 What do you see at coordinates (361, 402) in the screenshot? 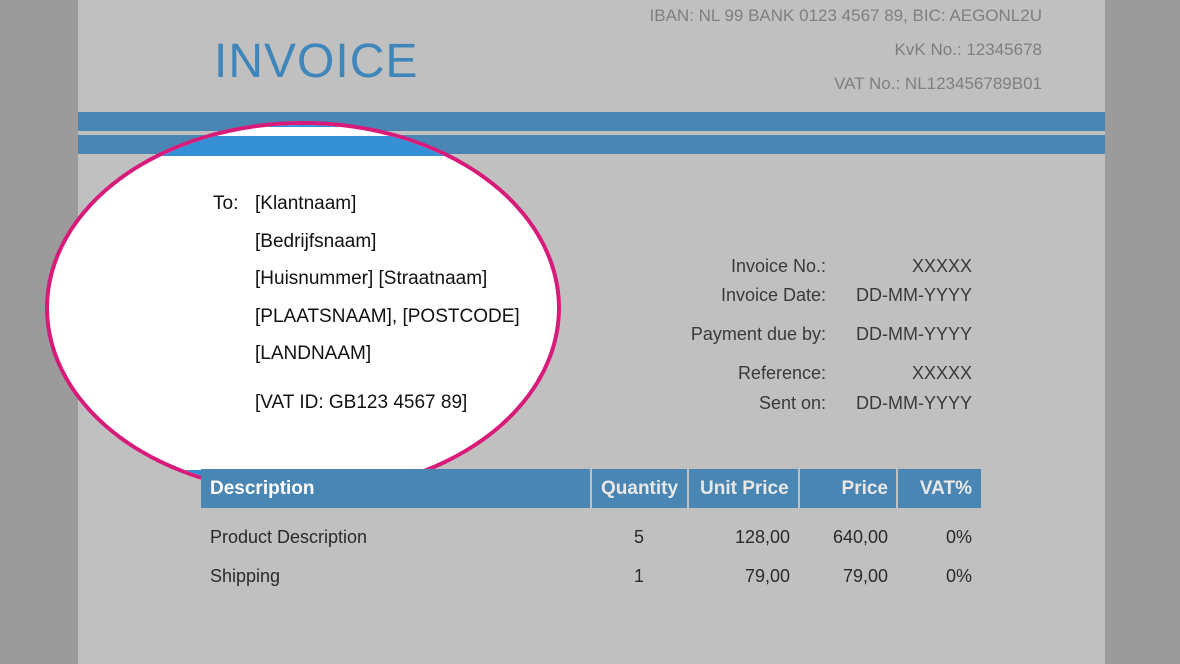
I see `recipient-vat-id: [VAT ID: GB123 4567 89]` at bounding box center [361, 402].